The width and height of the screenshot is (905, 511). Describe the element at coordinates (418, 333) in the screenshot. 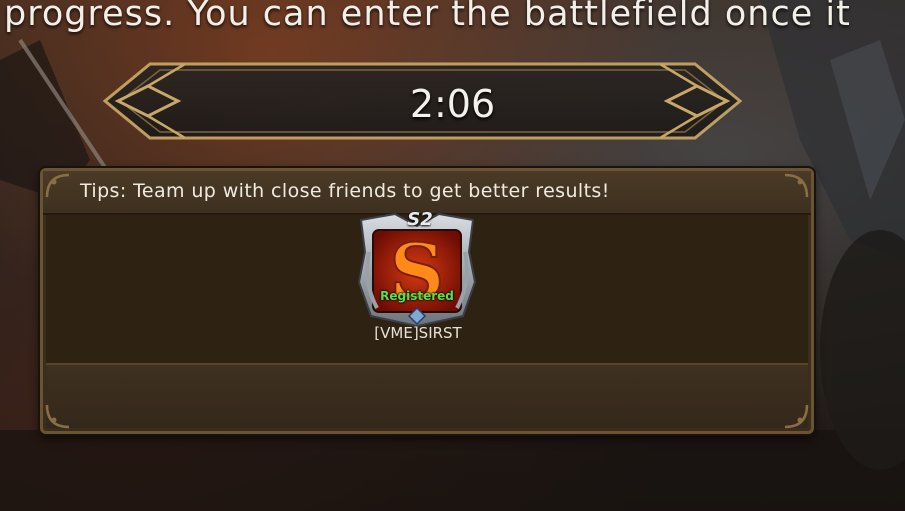

I see `member-name: [VME]SIRST` at that location.